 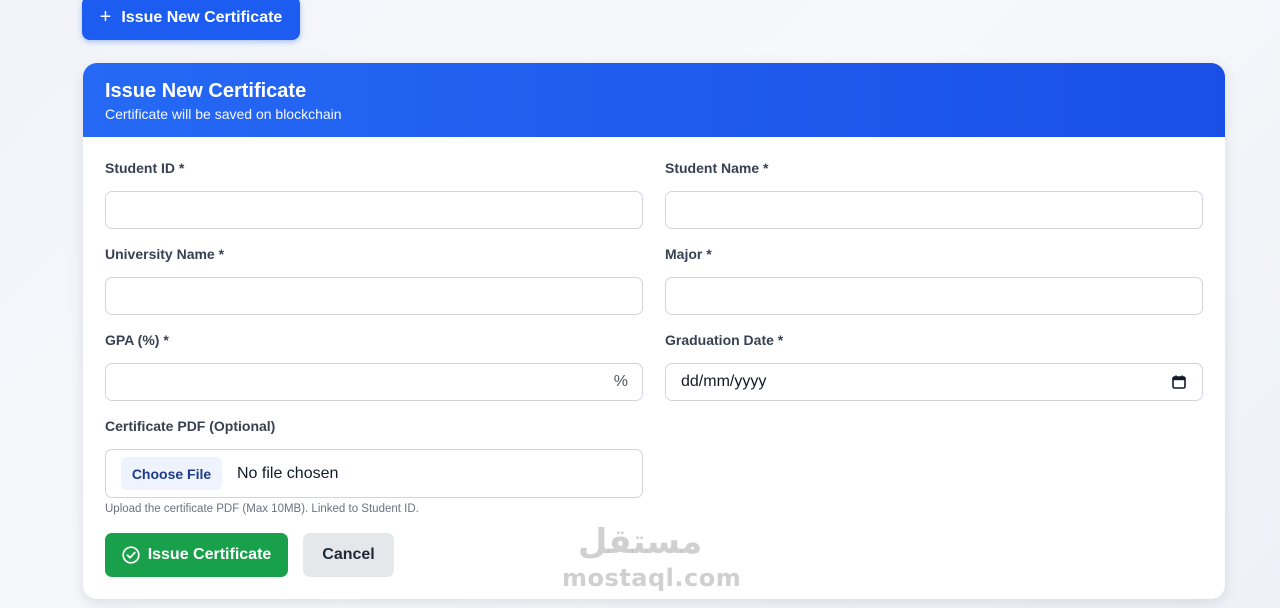 What do you see at coordinates (165, 254) in the screenshot?
I see `university-name-label: University Name *` at bounding box center [165, 254].